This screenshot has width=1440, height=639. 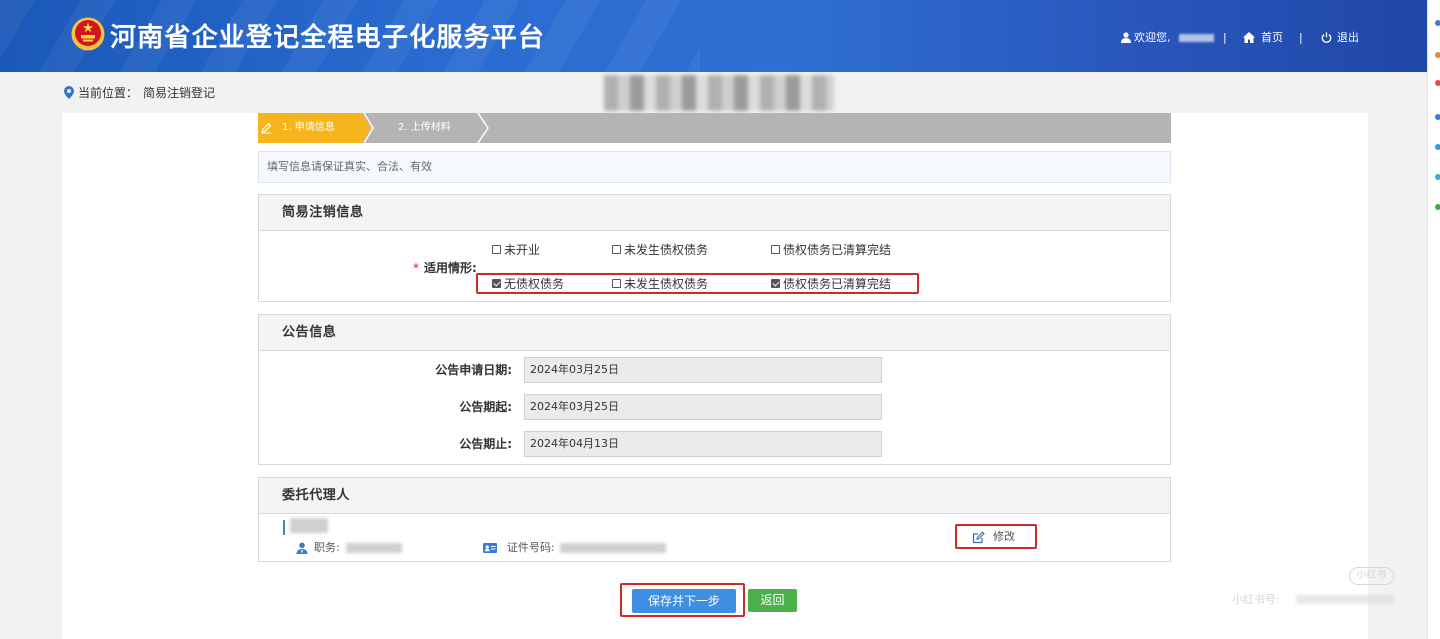 What do you see at coordinates (69, 92) in the screenshot?
I see `location-pin-icon` at bounding box center [69, 92].